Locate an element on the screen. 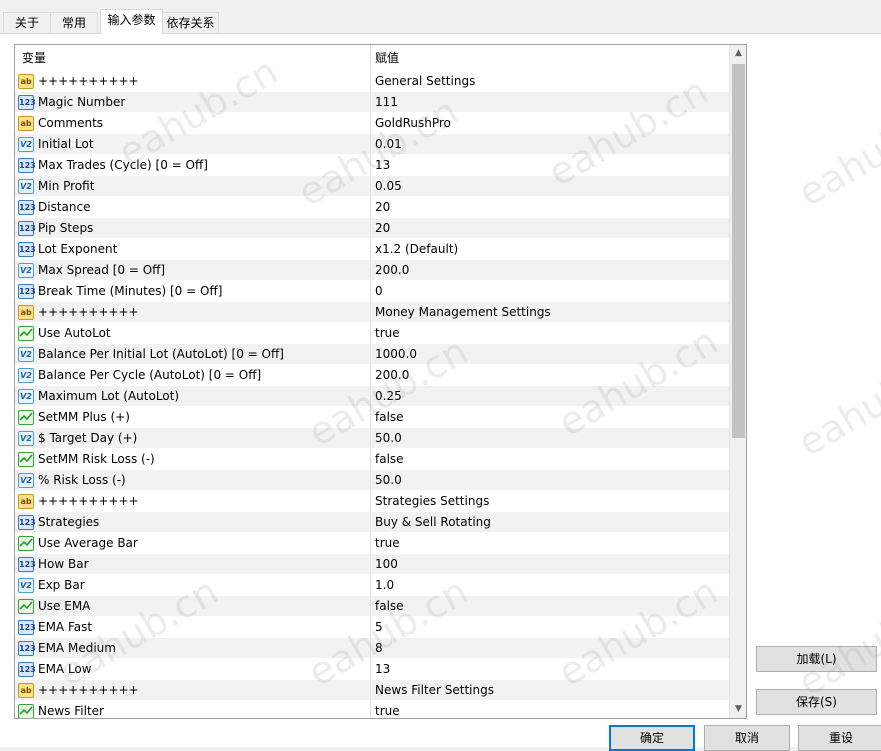  table-row: SetMM Risk Loss (-) false is located at coordinates (372, 459).